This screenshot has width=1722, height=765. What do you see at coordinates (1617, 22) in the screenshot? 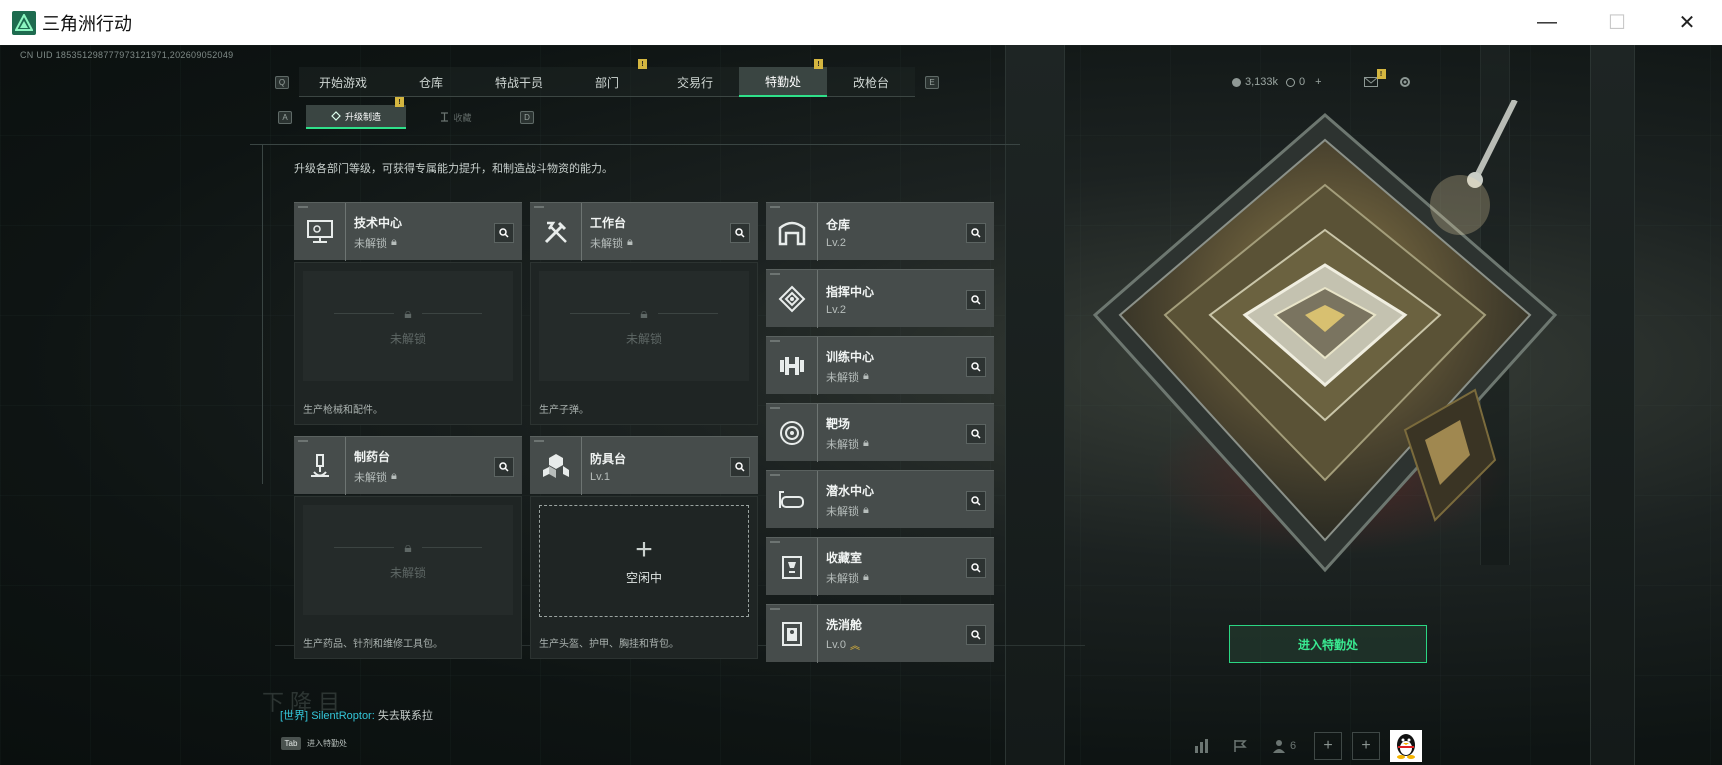
I see `maximize-button: ☐` at bounding box center [1617, 22].